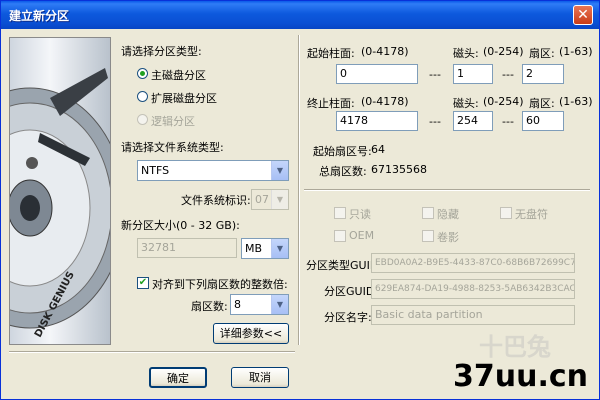 The height and width of the screenshot is (400, 600). Describe the element at coordinates (360, 214) in the screenshot. I see `readonly-label: 只读` at that location.